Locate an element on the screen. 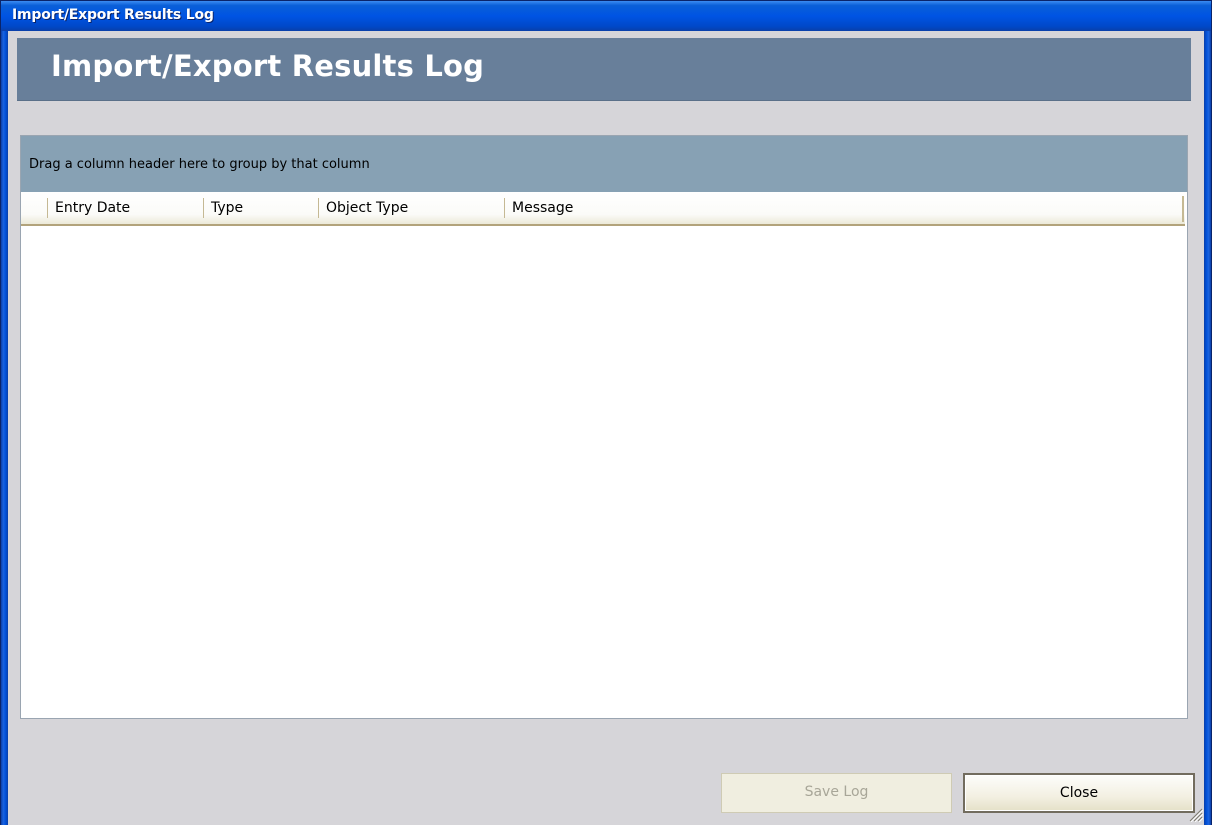 Image resolution: width=1212 pixels, height=825 pixels. window-frame-right is located at coordinates (1207, 428).